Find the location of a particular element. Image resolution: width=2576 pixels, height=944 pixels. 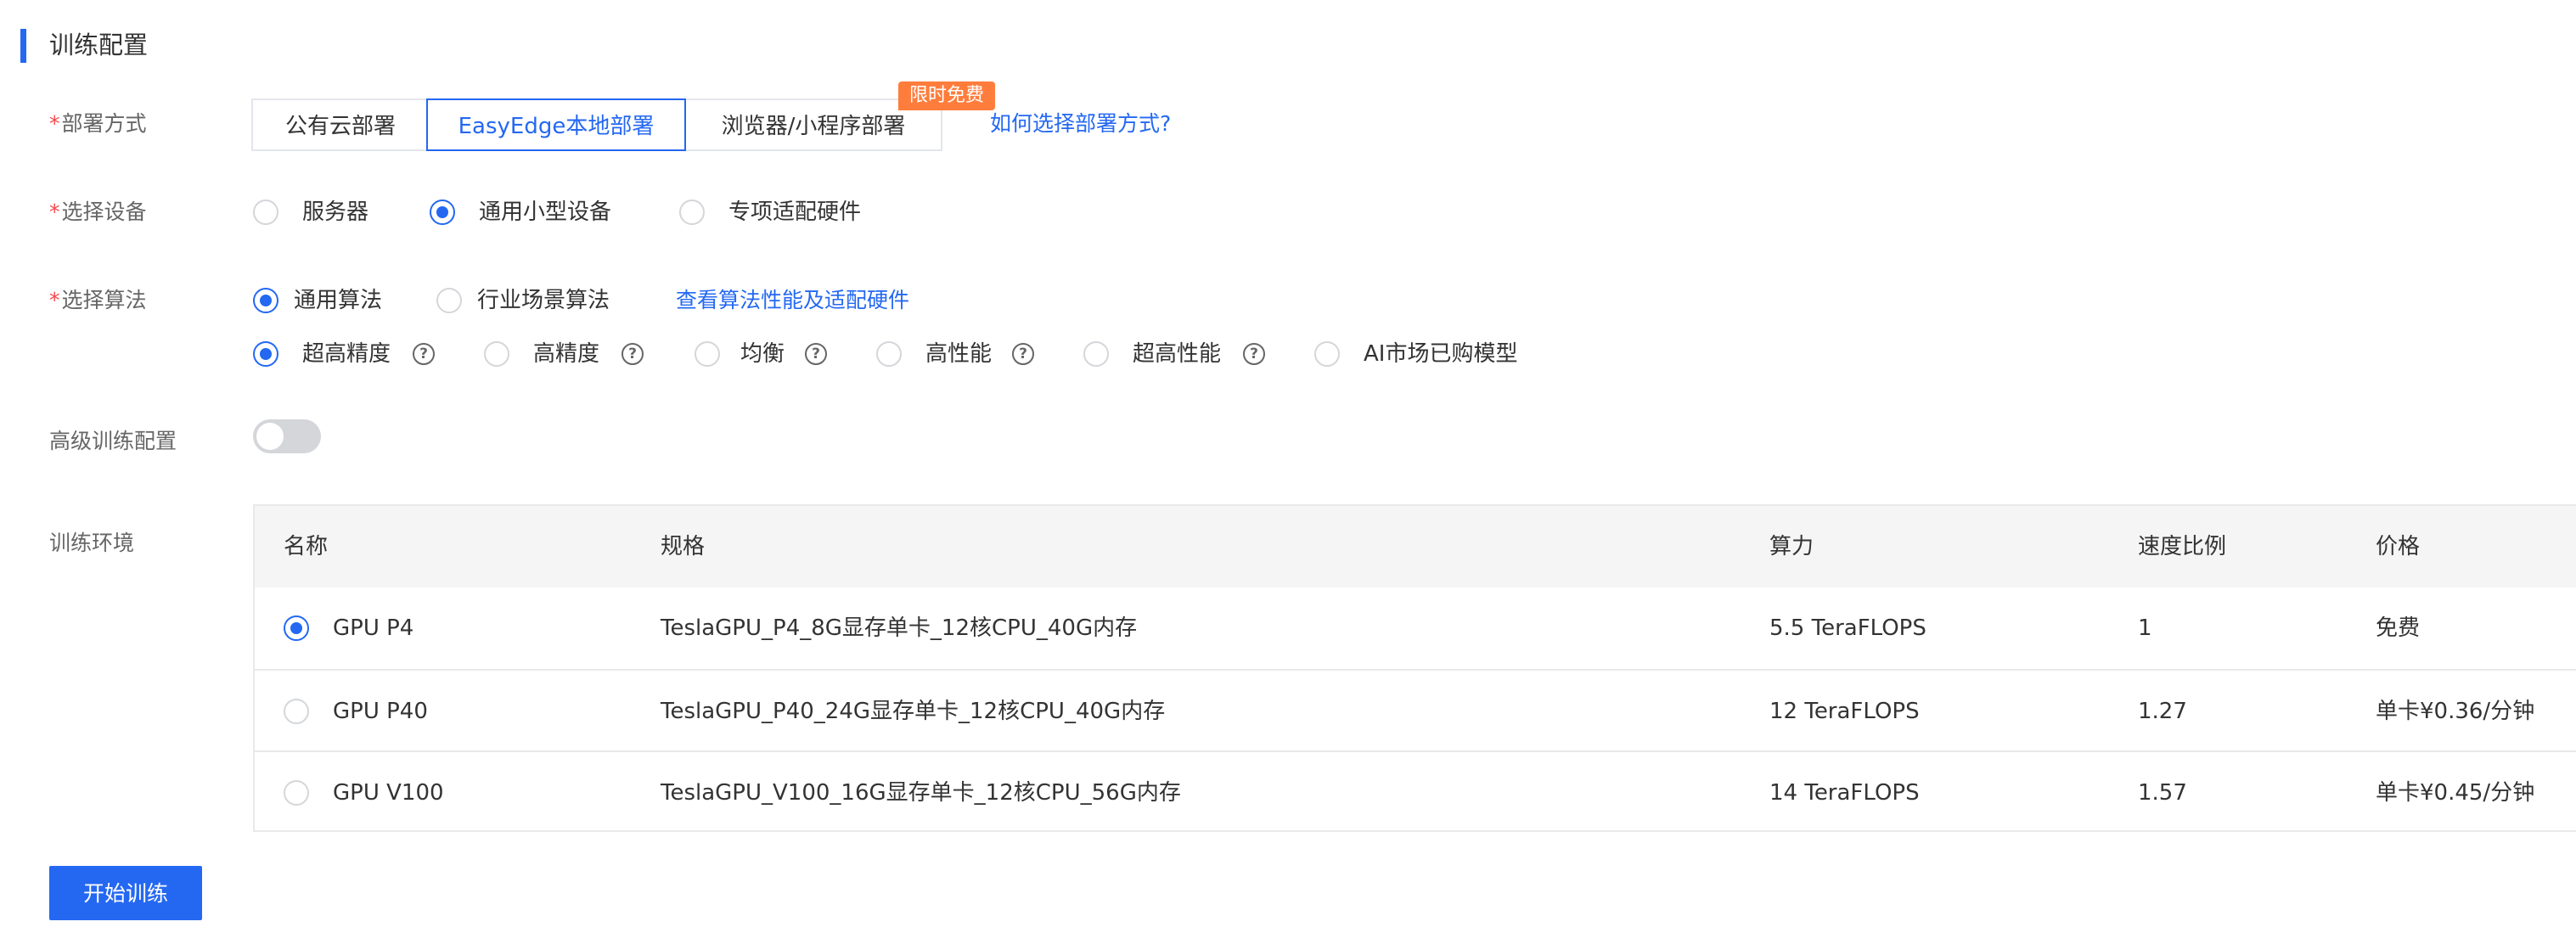

device-option-general-small: 通用小型设备 is located at coordinates (545, 212).